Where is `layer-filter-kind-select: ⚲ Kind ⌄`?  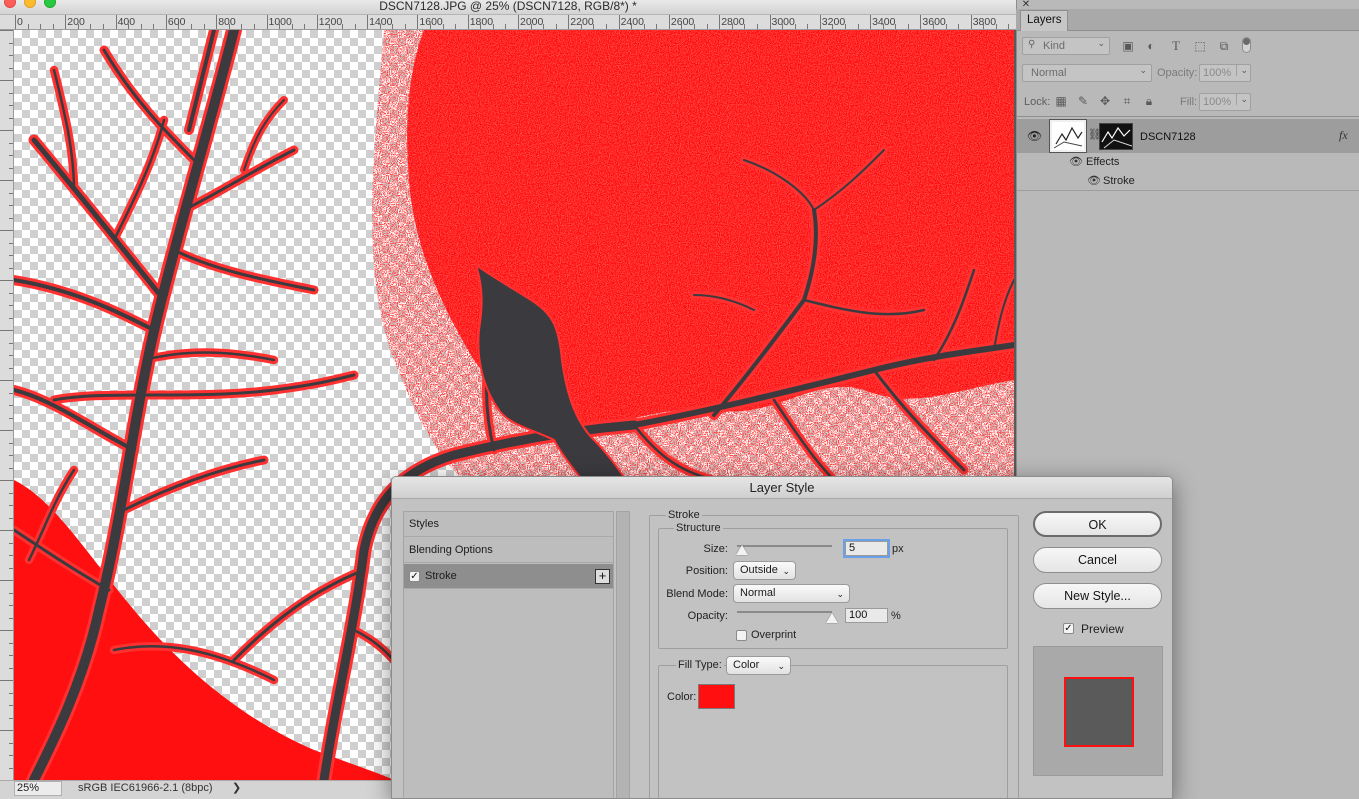 layer-filter-kind-select: ⚲ Kind ⌄ is located at coordinates (1066, 46).